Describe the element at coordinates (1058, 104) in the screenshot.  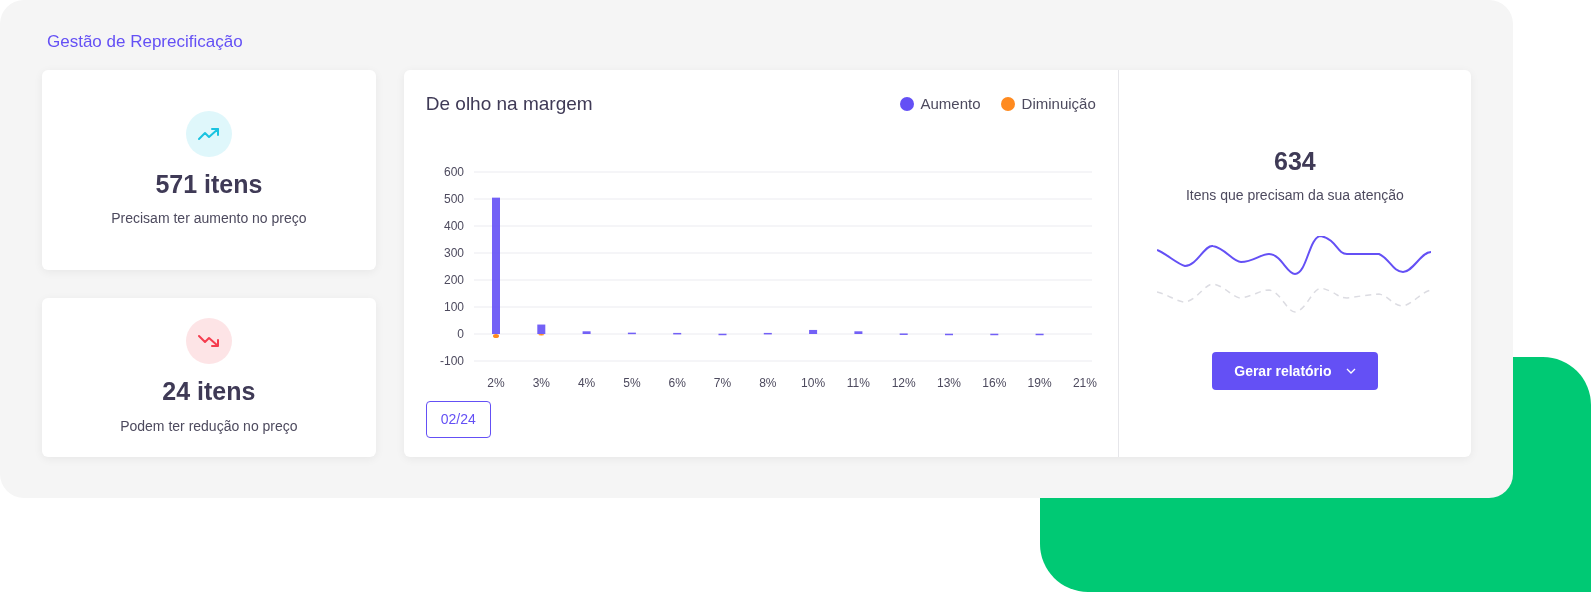
I see `legend-label: Diminuição` at that location.